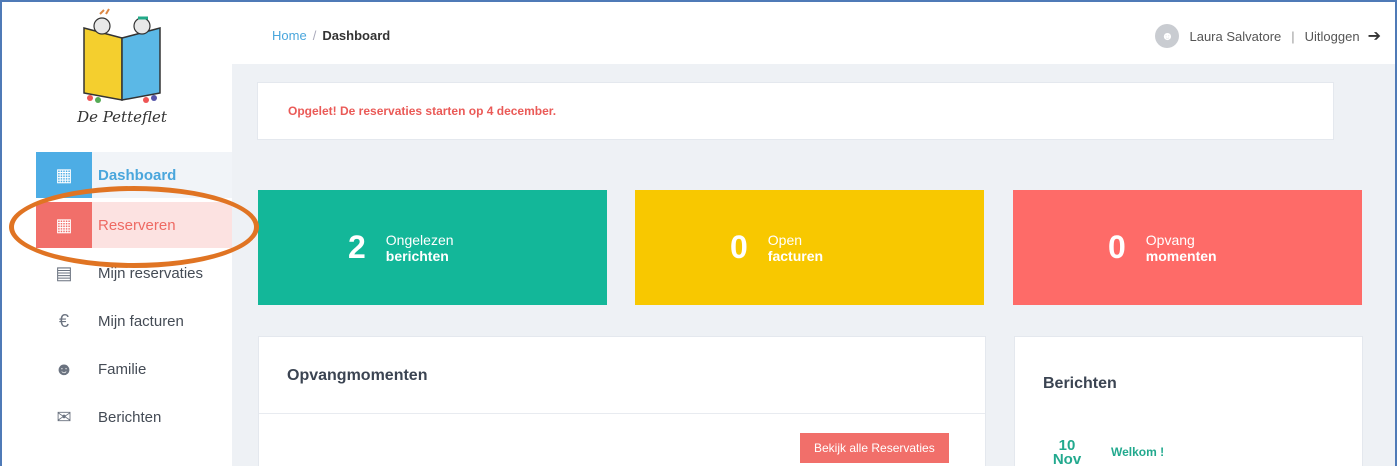 The height and width of the screenshot is (466, 1397). I want to click on message-date: 10 Nov, so click(1067, 452).